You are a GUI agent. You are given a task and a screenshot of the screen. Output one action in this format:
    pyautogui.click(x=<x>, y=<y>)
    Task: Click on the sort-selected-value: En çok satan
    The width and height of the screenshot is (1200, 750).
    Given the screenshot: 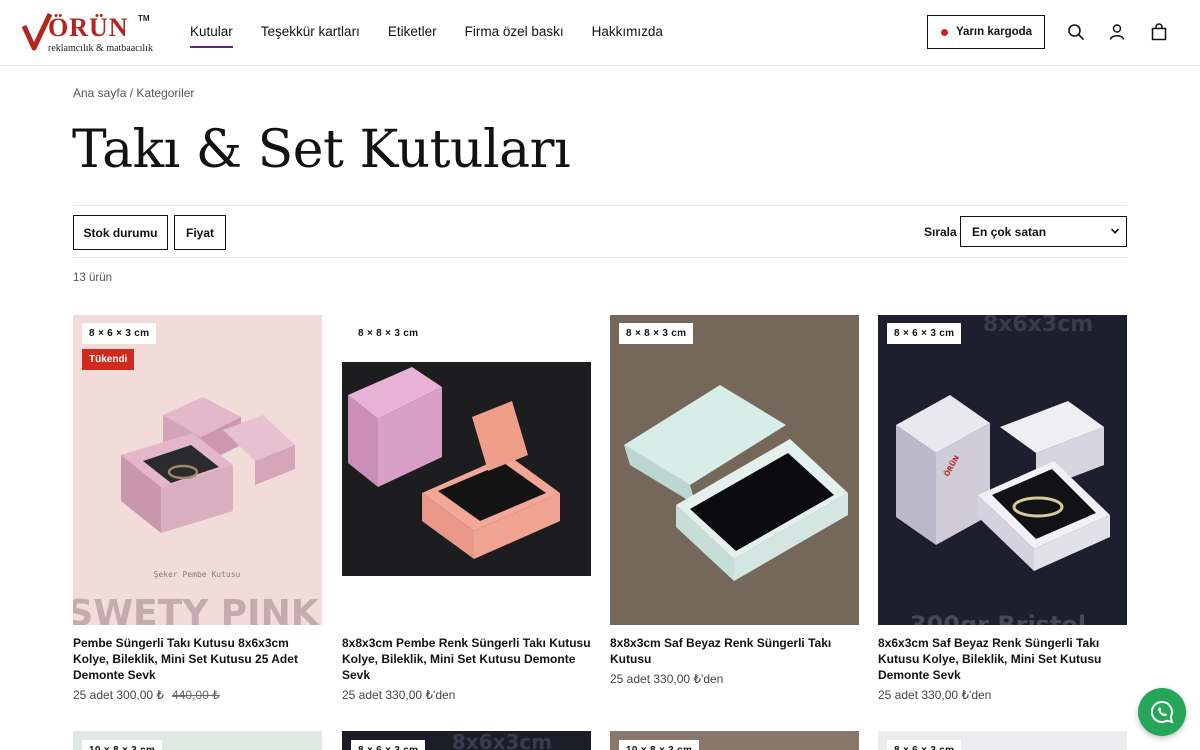 What is the action you would take?
    pyautogui.click(x=1009, y=231)
    